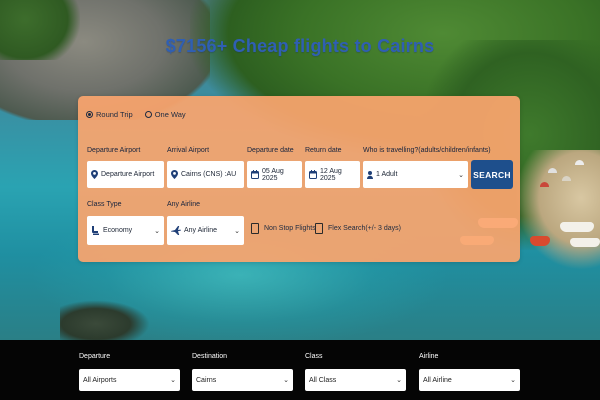 The height and width of the screenshot is (400, 600). Describe the element at coordinates (118, 230) in the screenshot. I see `class-type-value: Economy` at that location.